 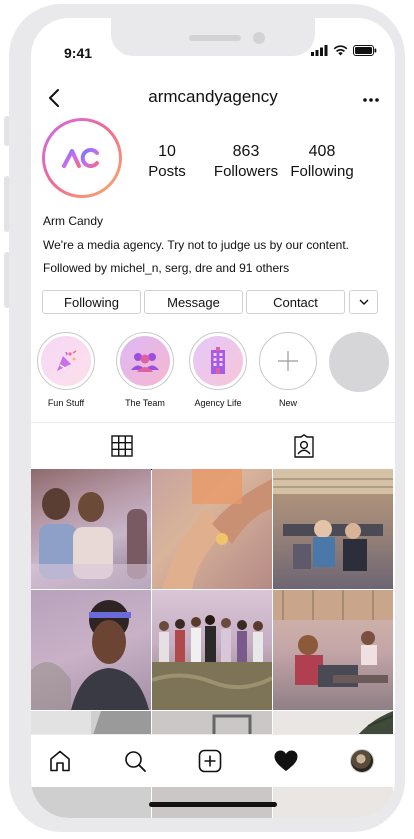 I want to click on tab-grid, so click(x=122, y=446).